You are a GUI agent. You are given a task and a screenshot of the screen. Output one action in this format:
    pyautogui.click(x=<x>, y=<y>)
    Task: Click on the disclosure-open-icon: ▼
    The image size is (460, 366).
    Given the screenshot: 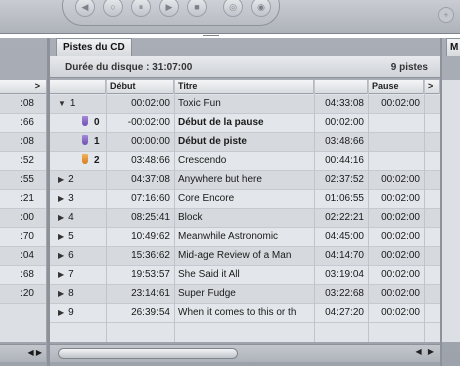 What is the action you would take?
    pyautogui.click(x=62, y=103)
    